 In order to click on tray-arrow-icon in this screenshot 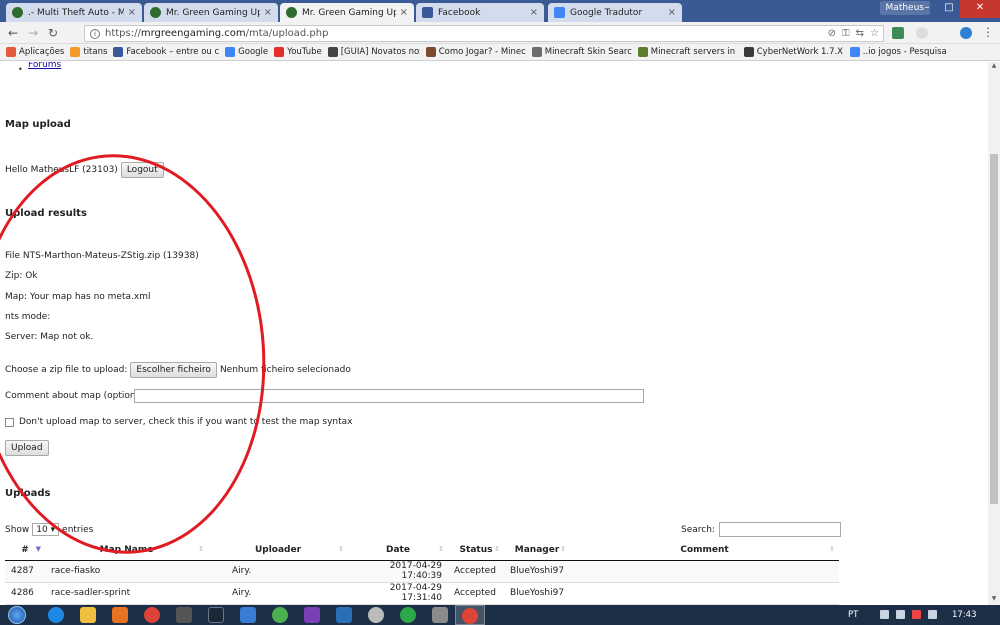, I will do `click(884, 614)`.